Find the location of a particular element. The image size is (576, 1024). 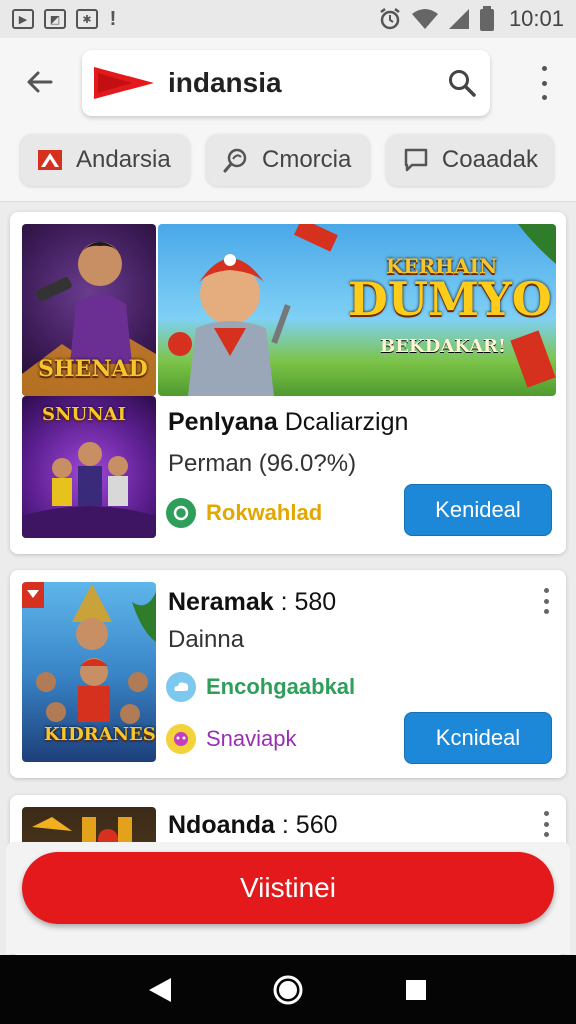

app-title: Penlyana Dcaliarzign is located at coordinates (288, 422).